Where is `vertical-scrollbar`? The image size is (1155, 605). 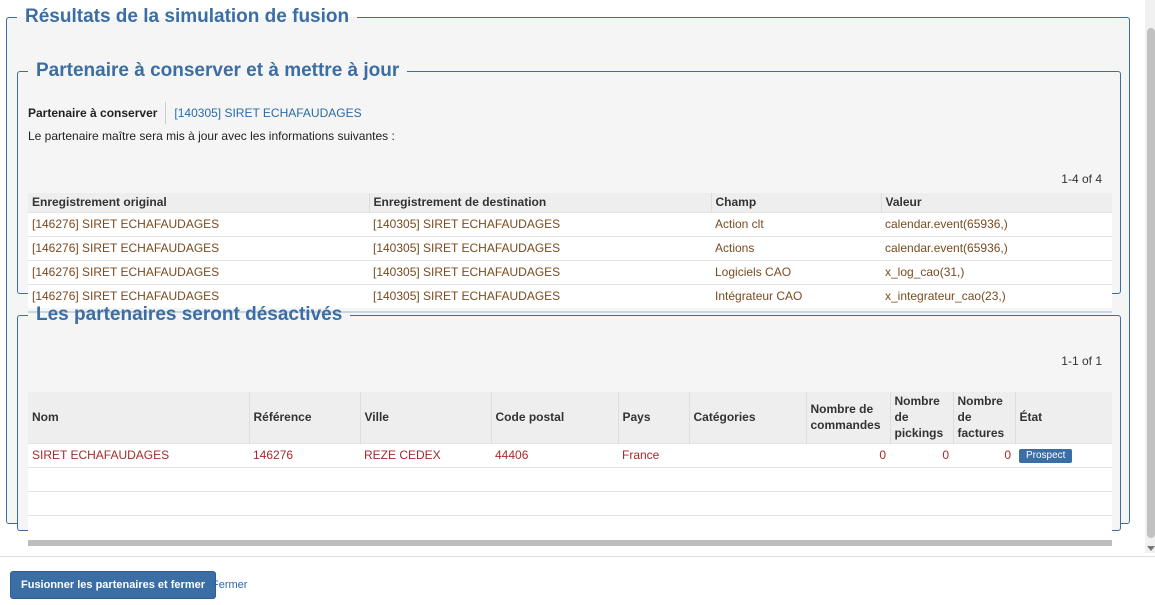 vertical-scrollbar is located at coordinates (1150, 276).